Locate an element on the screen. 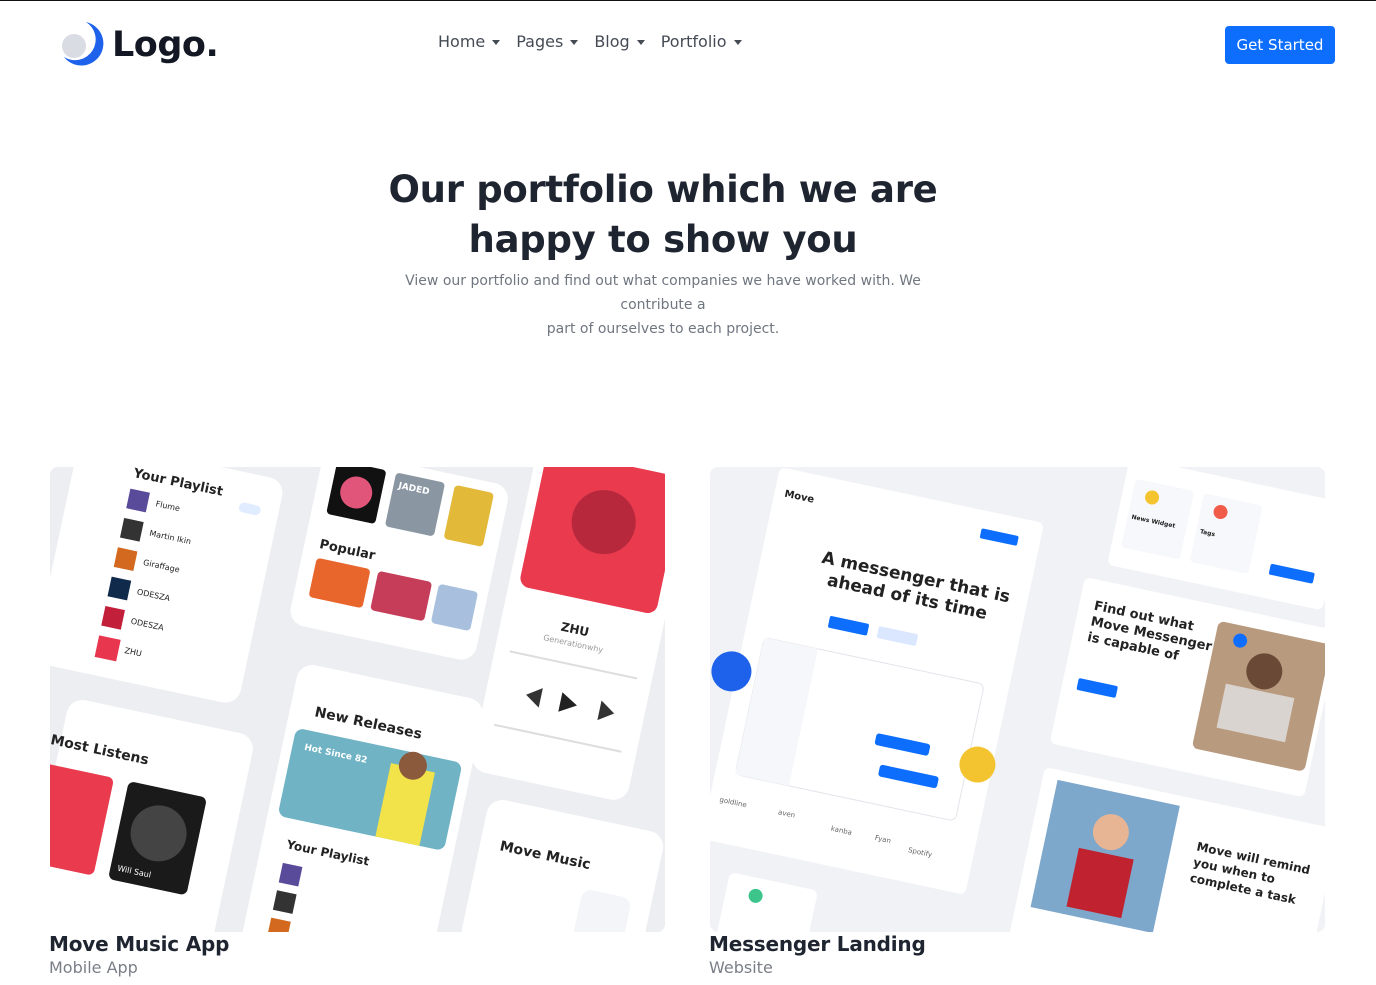  logo: Logo. is located at coordinates (139, 45).